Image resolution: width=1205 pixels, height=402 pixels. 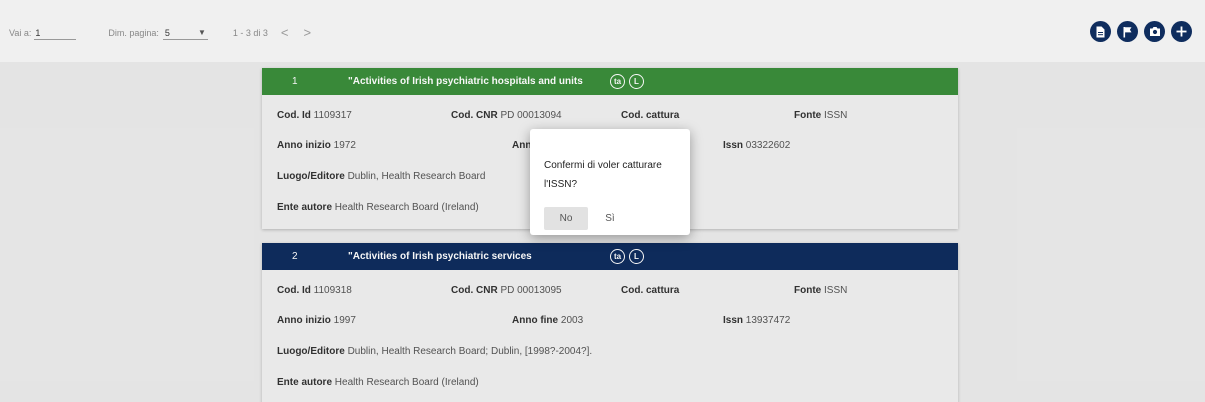 I want to click on add-icon, so click(x=1181, y=31).